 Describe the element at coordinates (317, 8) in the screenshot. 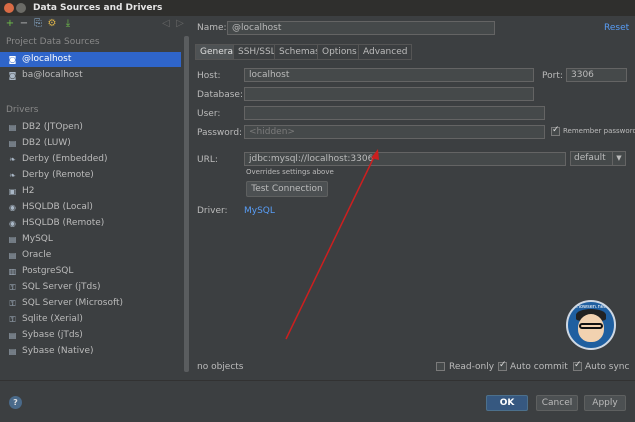

I see `title-bar: Data Sources and Drivers` at that location.